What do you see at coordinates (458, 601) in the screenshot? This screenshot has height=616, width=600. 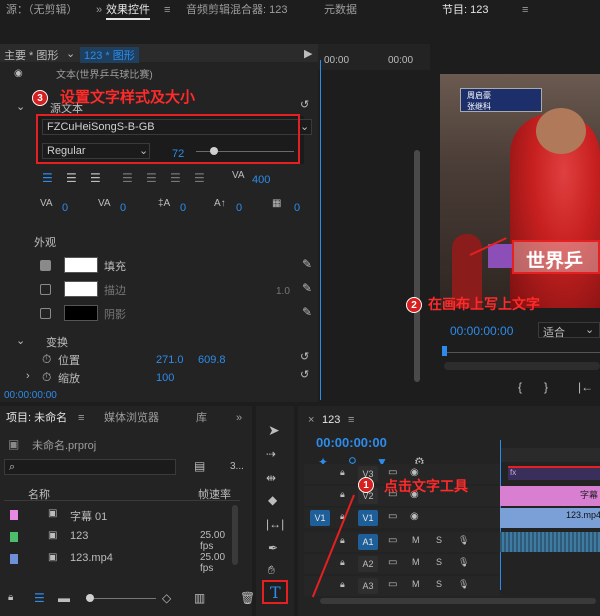 I see `timeline-hscroll` at bounding box center [458, 601].